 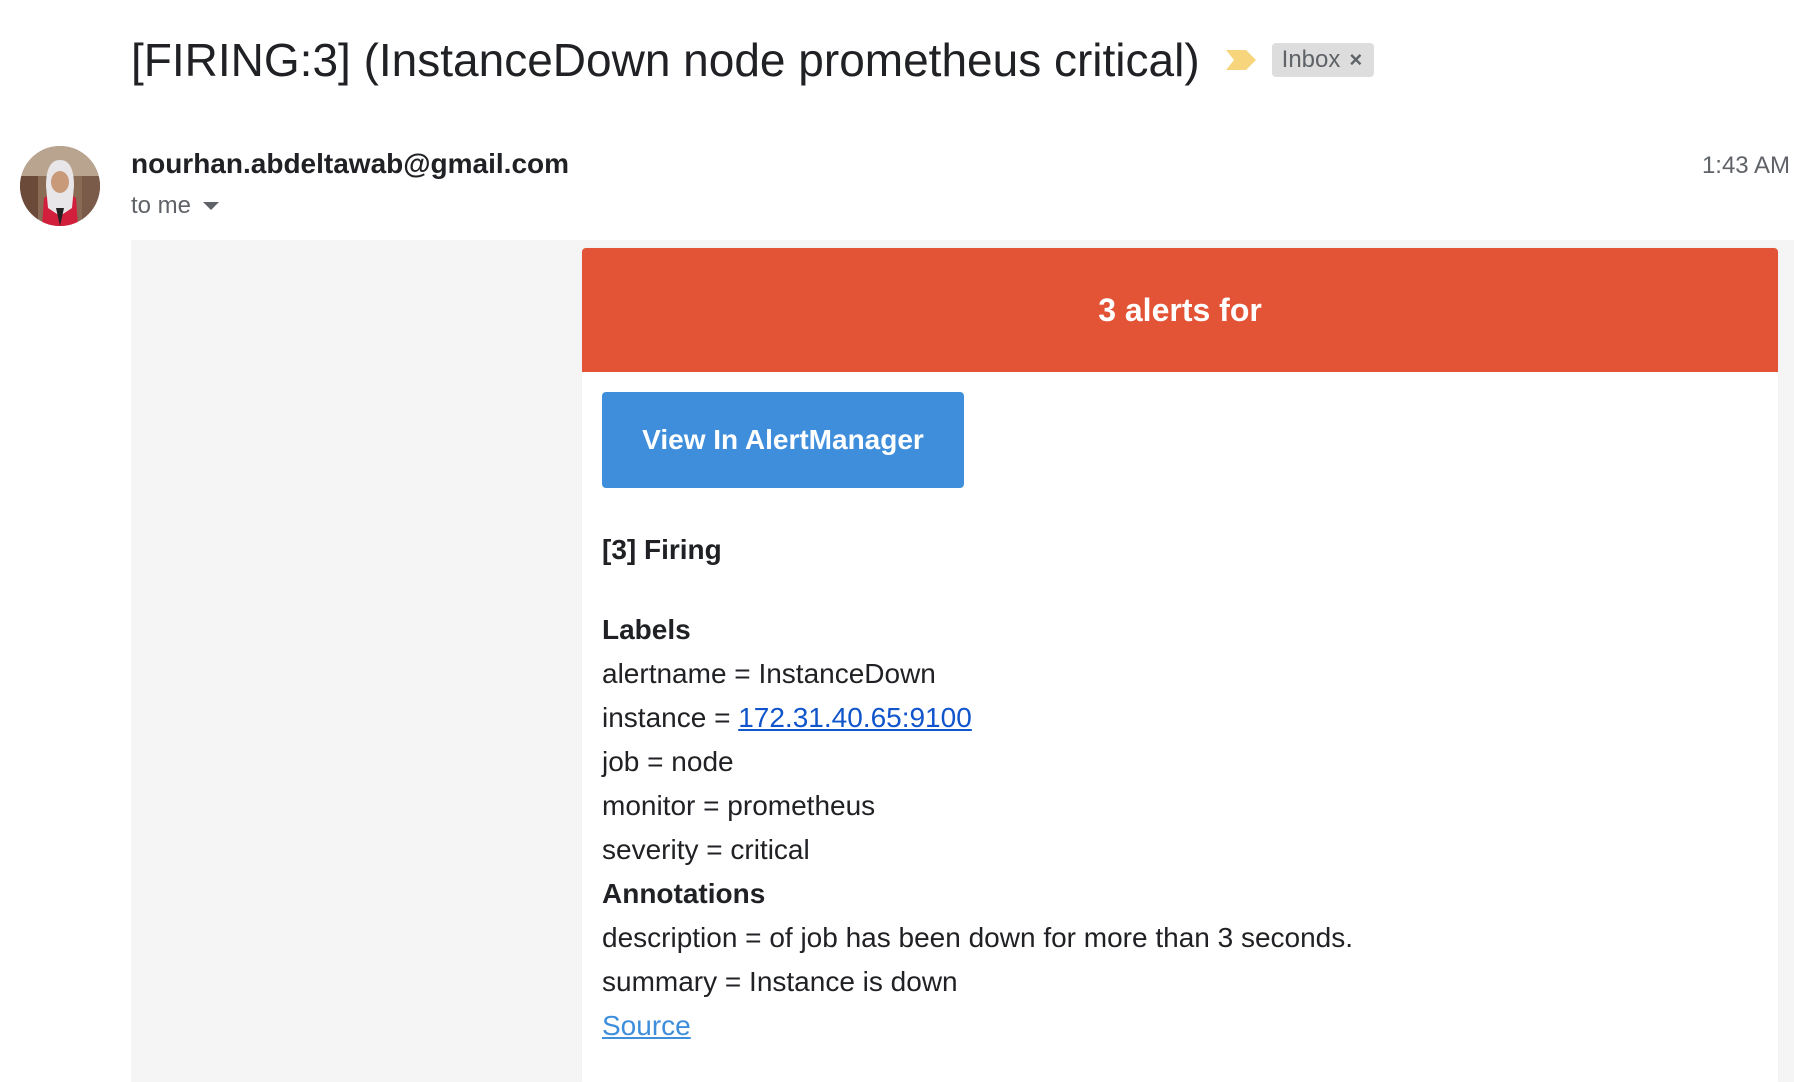 I want to click on labels-title: Labels, so click(x=646, y=629).